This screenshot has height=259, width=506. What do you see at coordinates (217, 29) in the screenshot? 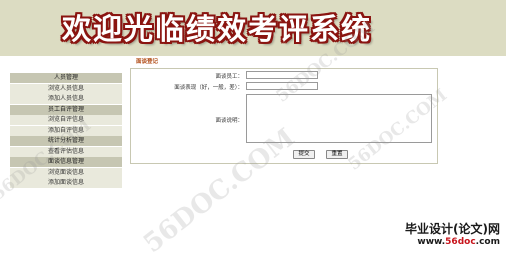
I see `system-title: 欢迎光临绩效考评系统` at bounding box center [217, 29].